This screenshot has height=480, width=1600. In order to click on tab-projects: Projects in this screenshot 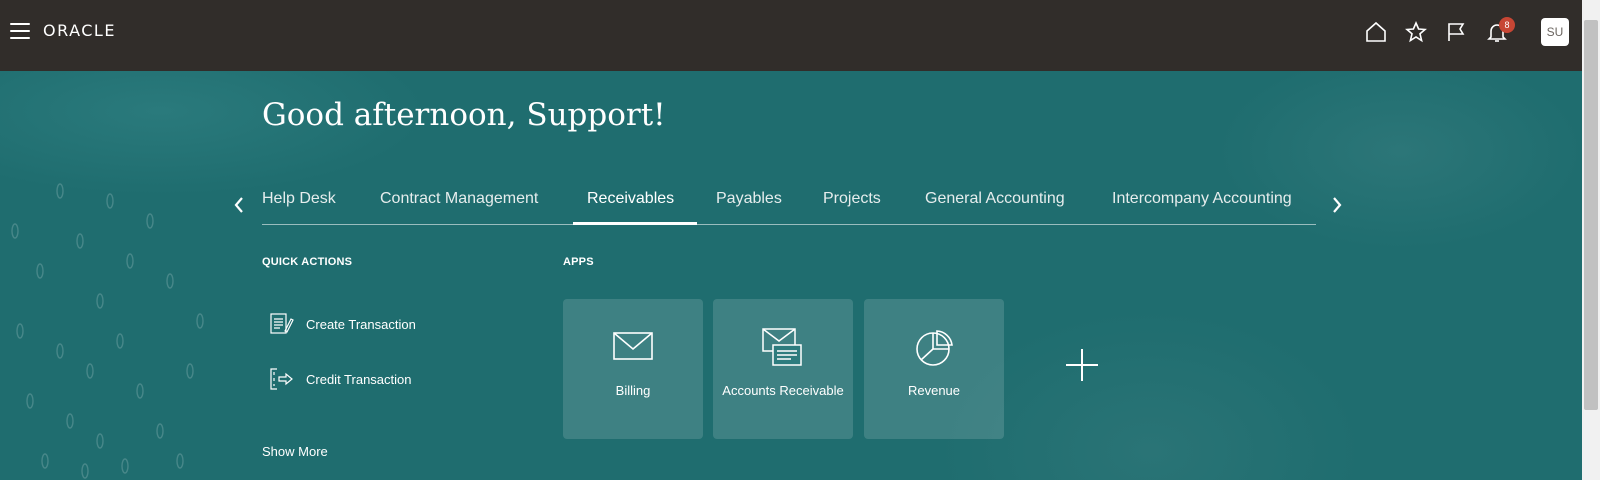, I will do `click(852, 199)`.